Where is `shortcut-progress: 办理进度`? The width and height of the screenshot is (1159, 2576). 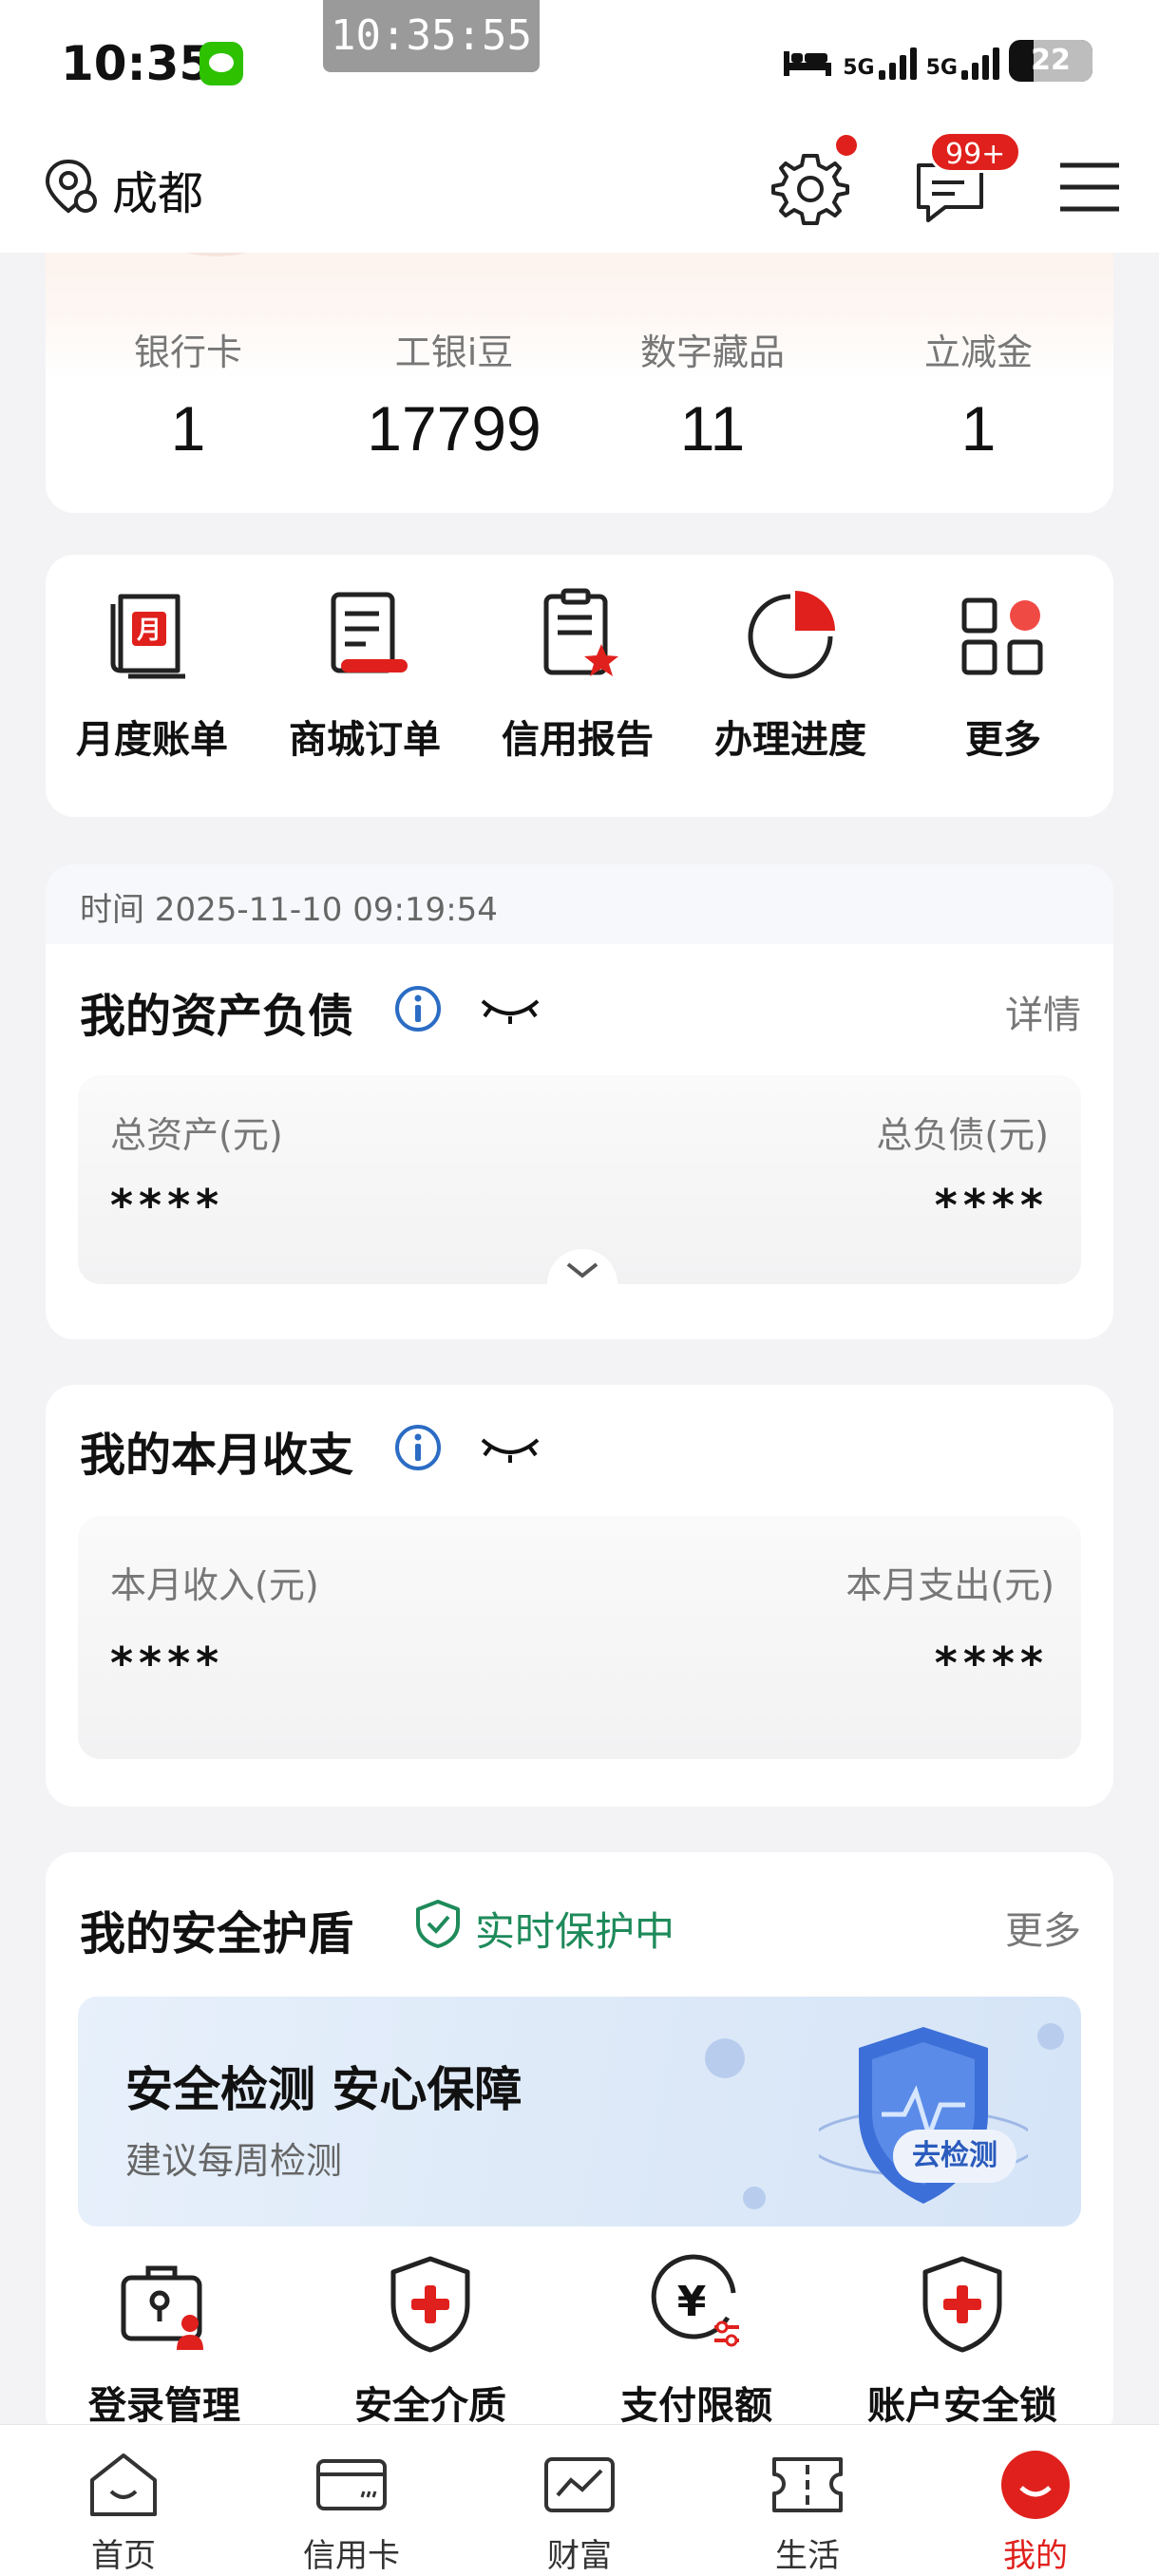 shortcut-progress: 办理进度 is located at coordinates (790, 673).